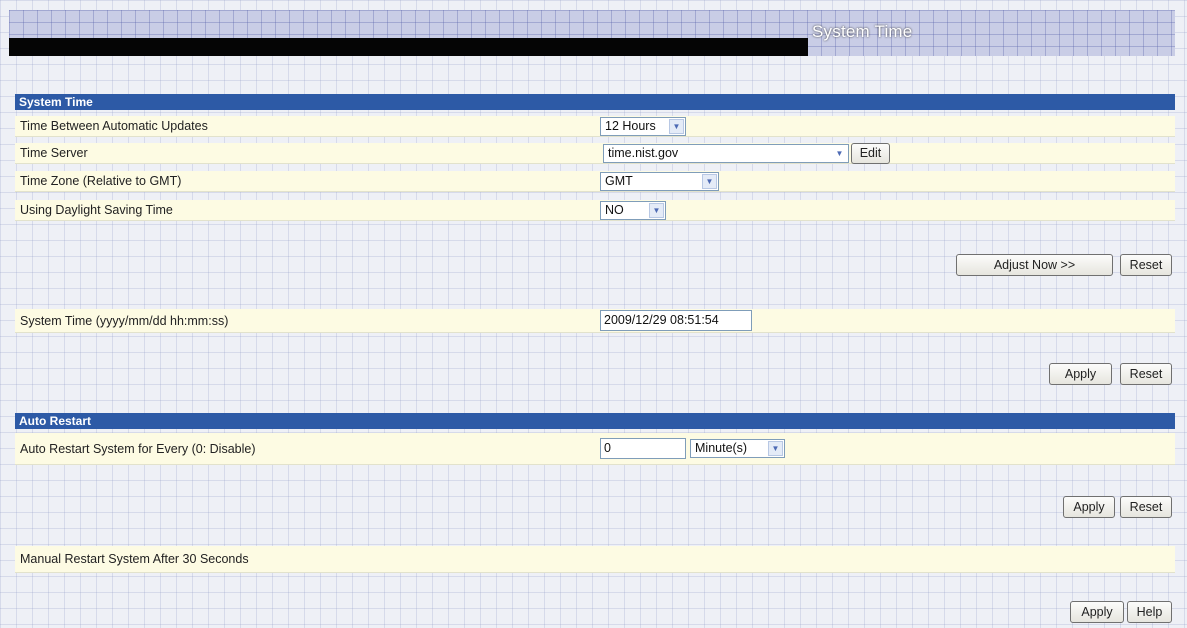 The height and width of the screenshot is (628, 1187). I want to click on reset-system-time-button: Reset, so click(1146, 374).